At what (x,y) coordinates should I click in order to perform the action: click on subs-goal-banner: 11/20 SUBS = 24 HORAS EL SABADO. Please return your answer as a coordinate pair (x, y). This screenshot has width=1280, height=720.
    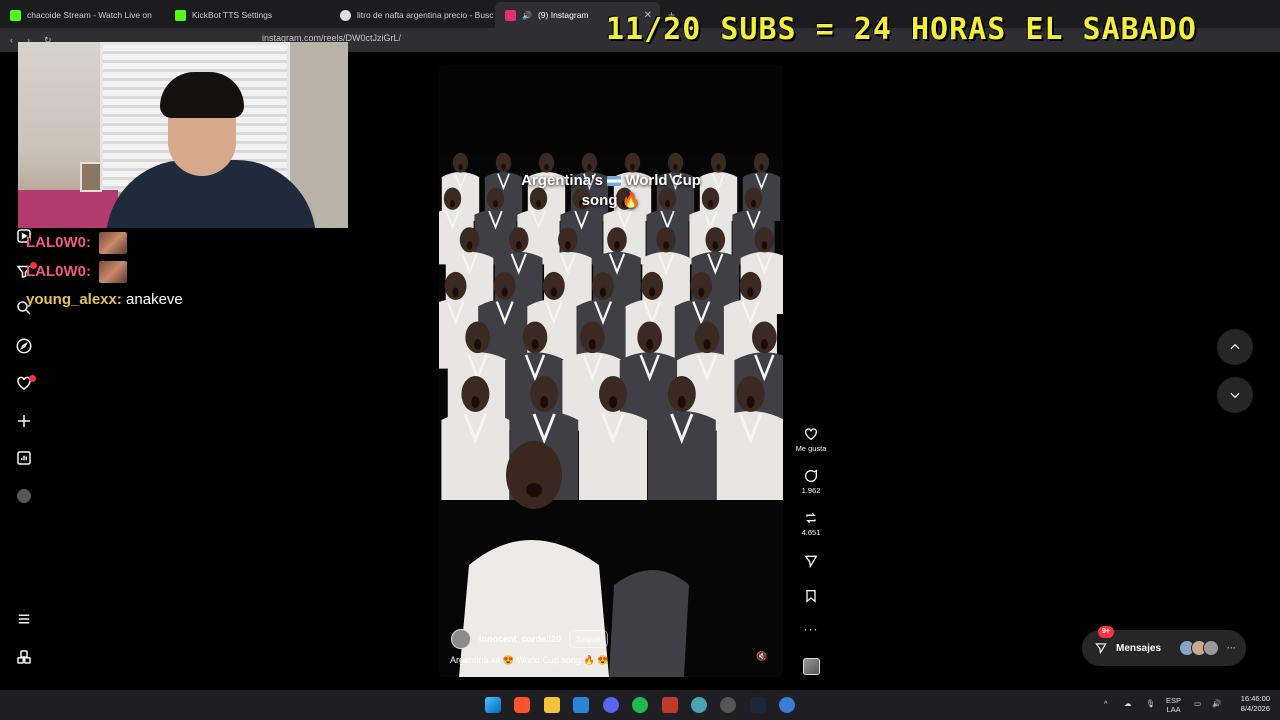
    Looking at the image, I should click on (901, 29).